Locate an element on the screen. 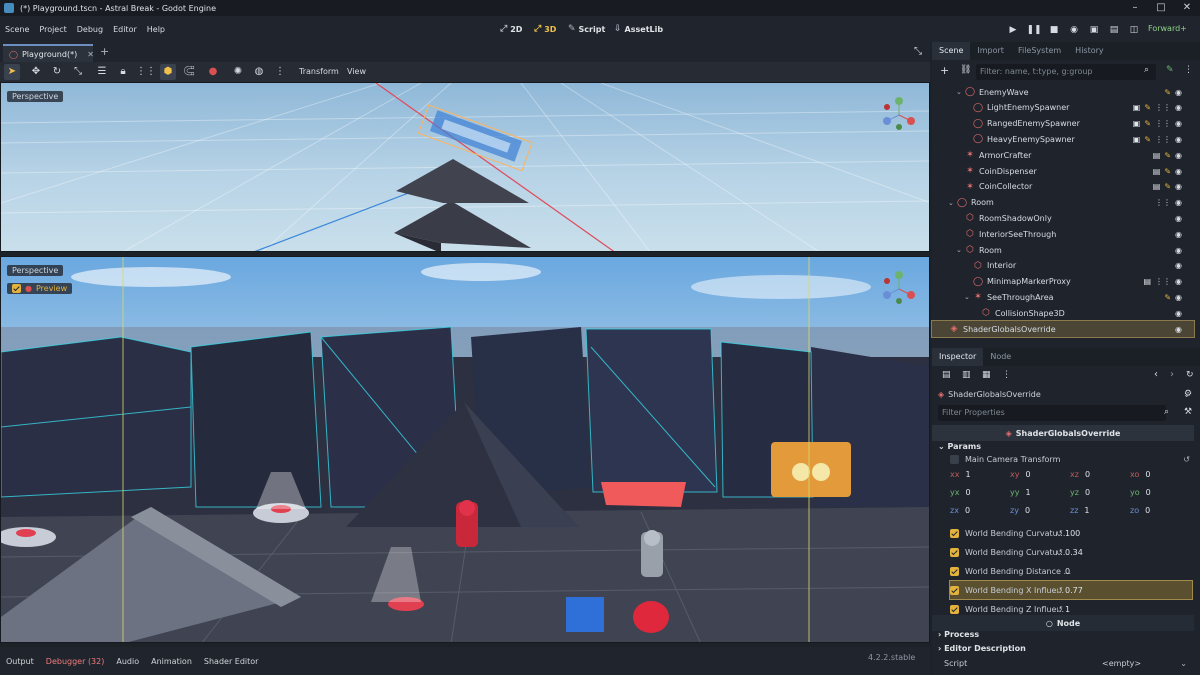 The image size is (1200, 675). save-resource-icon: ▦ is located at coordinates (986, 375).